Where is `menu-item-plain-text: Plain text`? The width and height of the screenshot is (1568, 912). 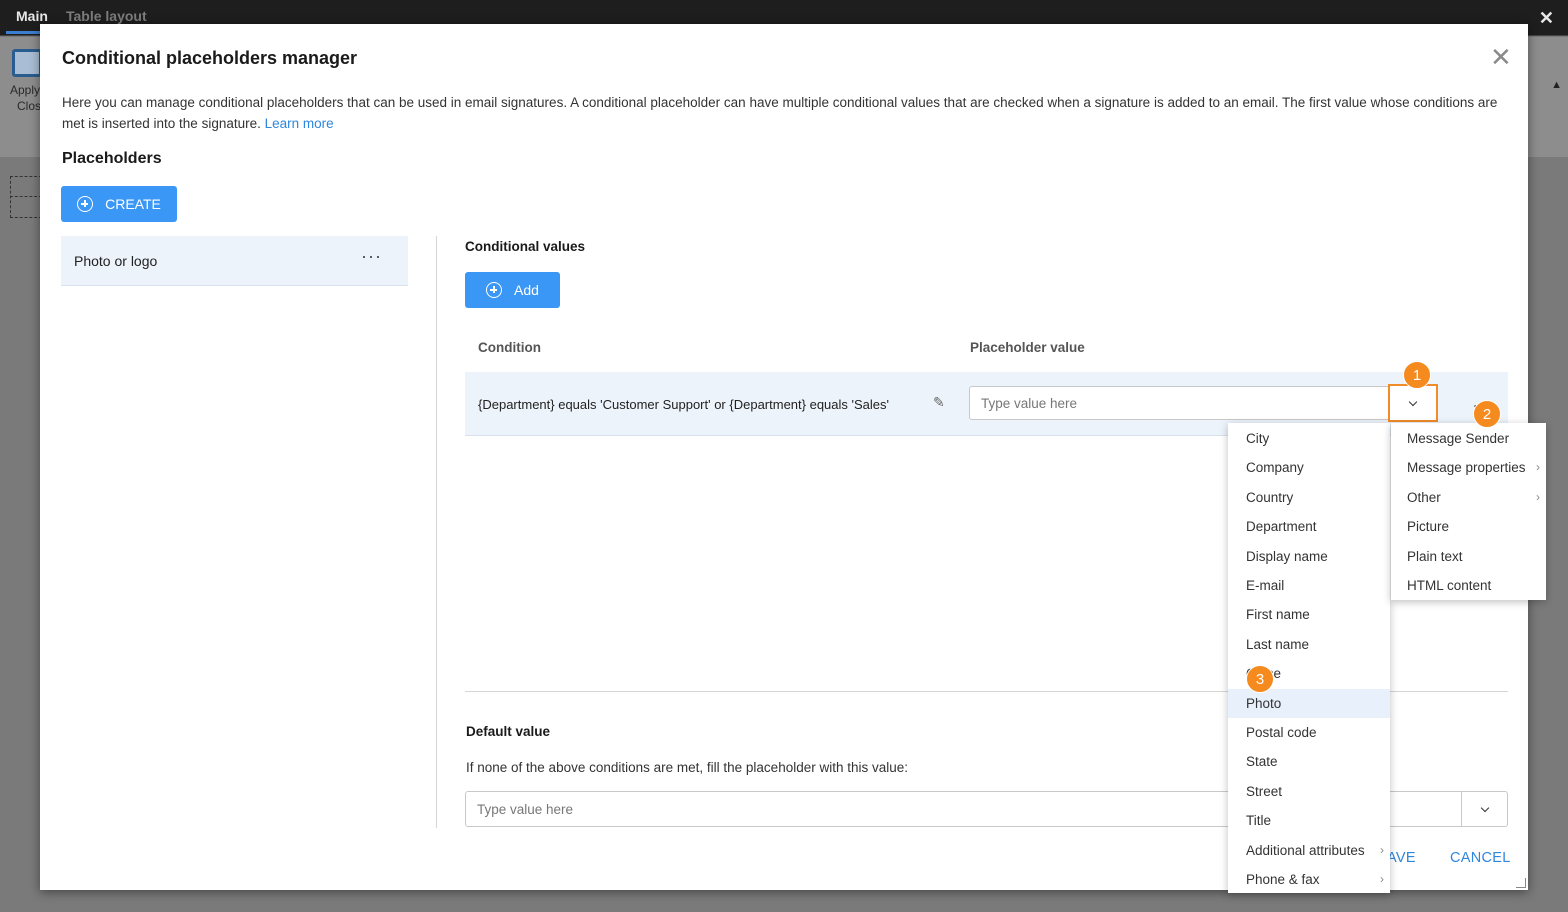
menu-item-plain-text: Plain text is located at coordinates (1468, 556).